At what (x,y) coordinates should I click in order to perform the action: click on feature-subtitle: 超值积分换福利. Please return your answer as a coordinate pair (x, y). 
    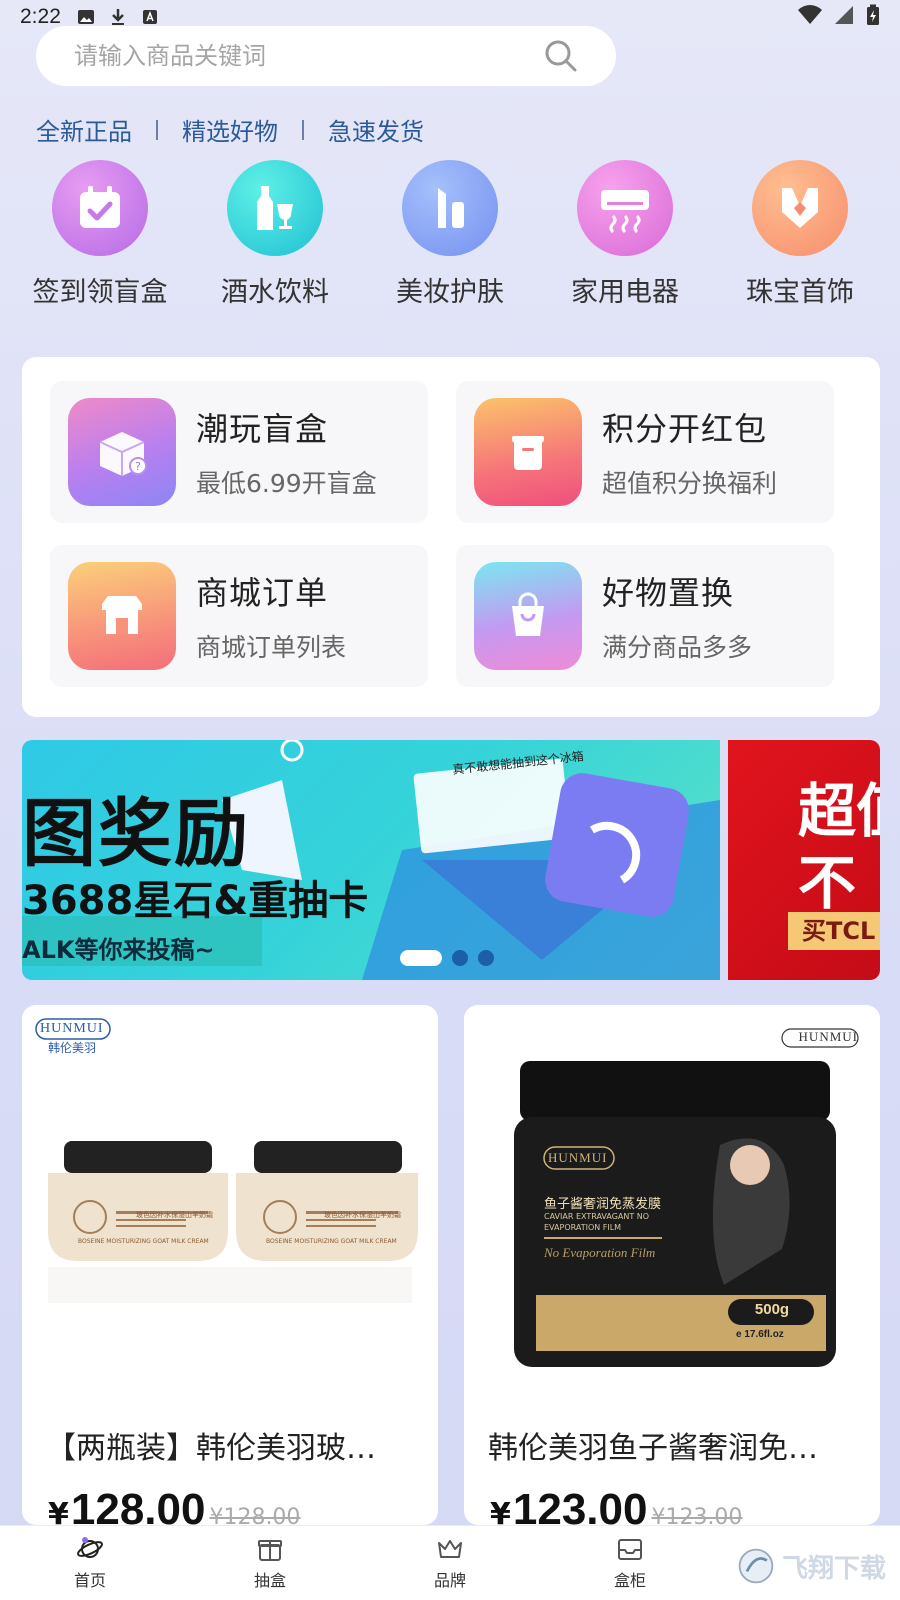
    Looking at the image, I should click on (690, 483).